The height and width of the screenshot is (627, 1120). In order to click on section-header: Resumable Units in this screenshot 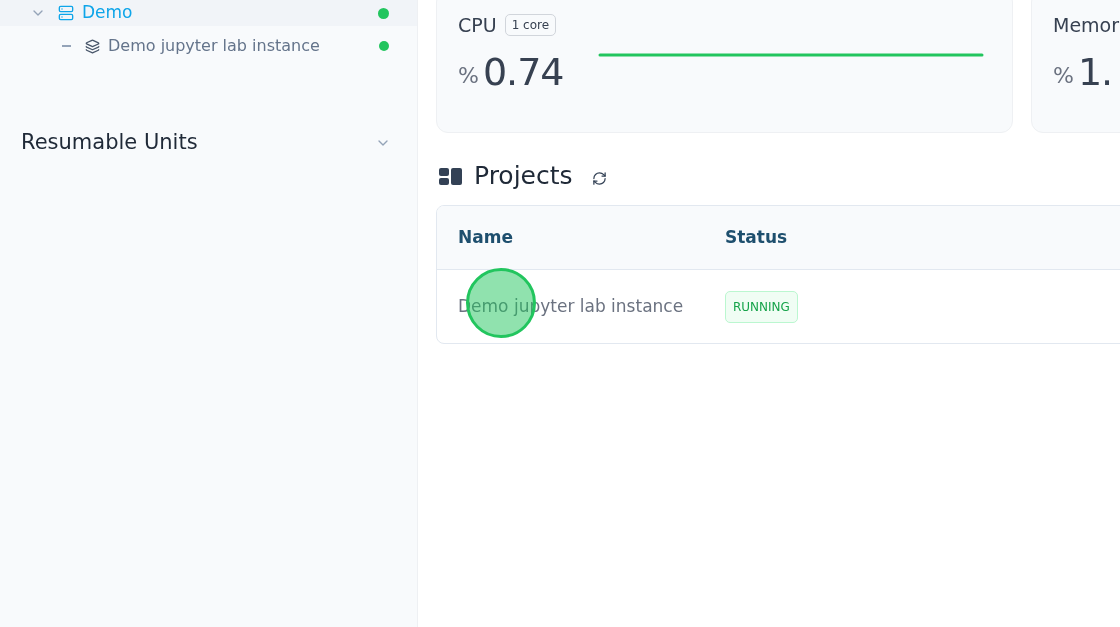, I will do `click(208, 143)`.